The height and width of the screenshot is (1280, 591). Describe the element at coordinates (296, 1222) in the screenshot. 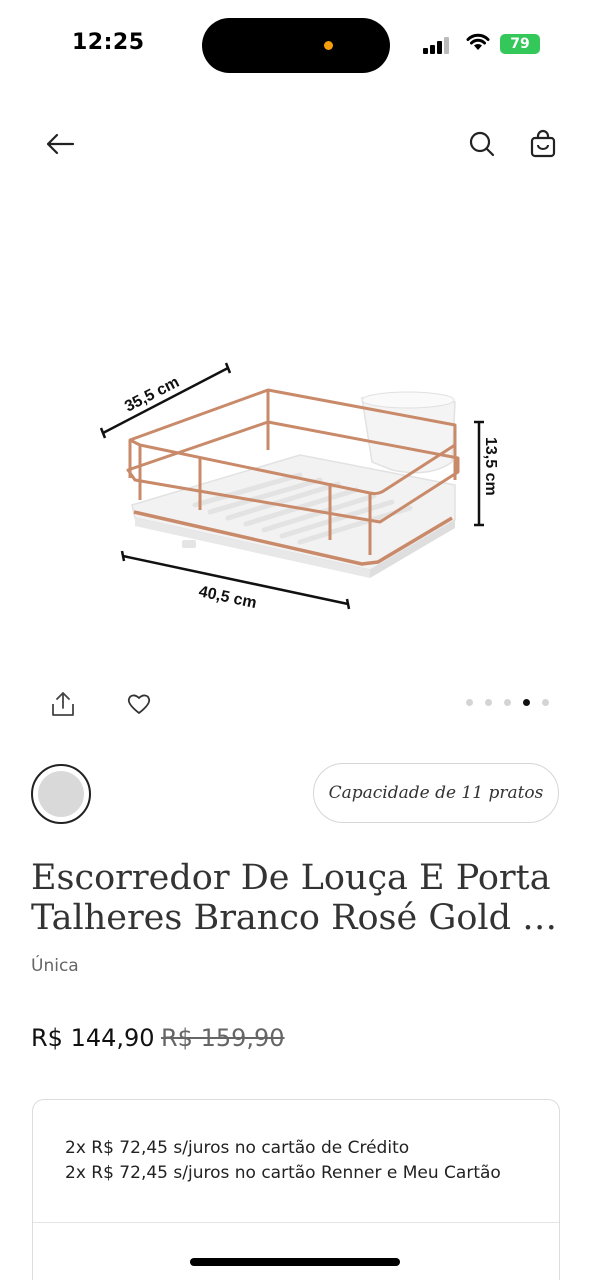

I see `divider` at that location.